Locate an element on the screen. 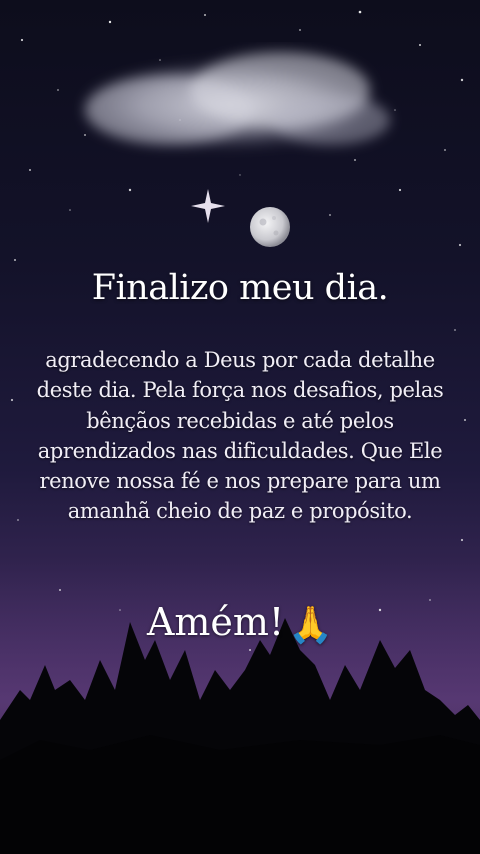 Image resolution: width=480 pixels, height=854 pixels. sparkle-star-icon is located at coordinates (208, 206).